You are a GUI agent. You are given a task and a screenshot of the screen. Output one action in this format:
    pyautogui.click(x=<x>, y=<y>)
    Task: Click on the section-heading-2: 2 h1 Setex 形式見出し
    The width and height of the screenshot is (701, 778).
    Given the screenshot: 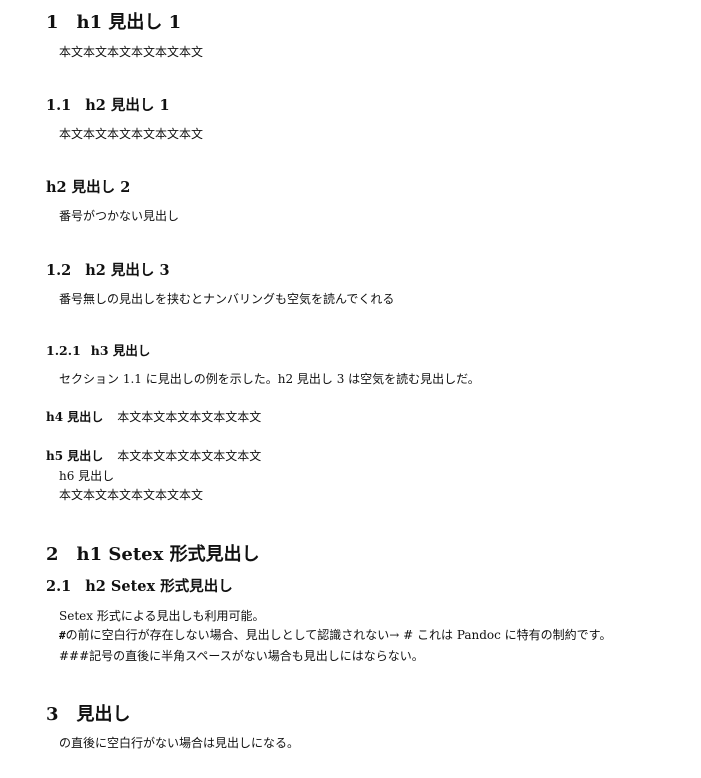 What is the action you would take?
    pyautogui.click(x=153, y=553)
    